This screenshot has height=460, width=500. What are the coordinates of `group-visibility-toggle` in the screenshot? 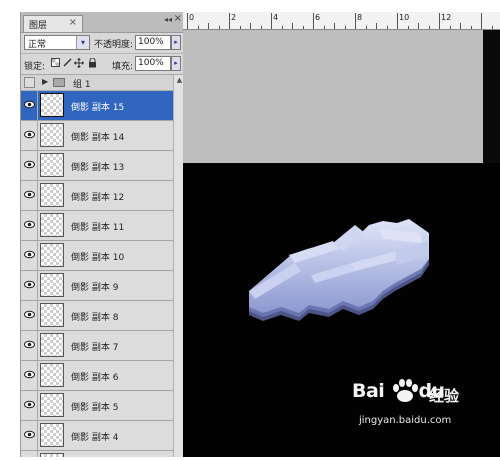 It's located at (29, 82).